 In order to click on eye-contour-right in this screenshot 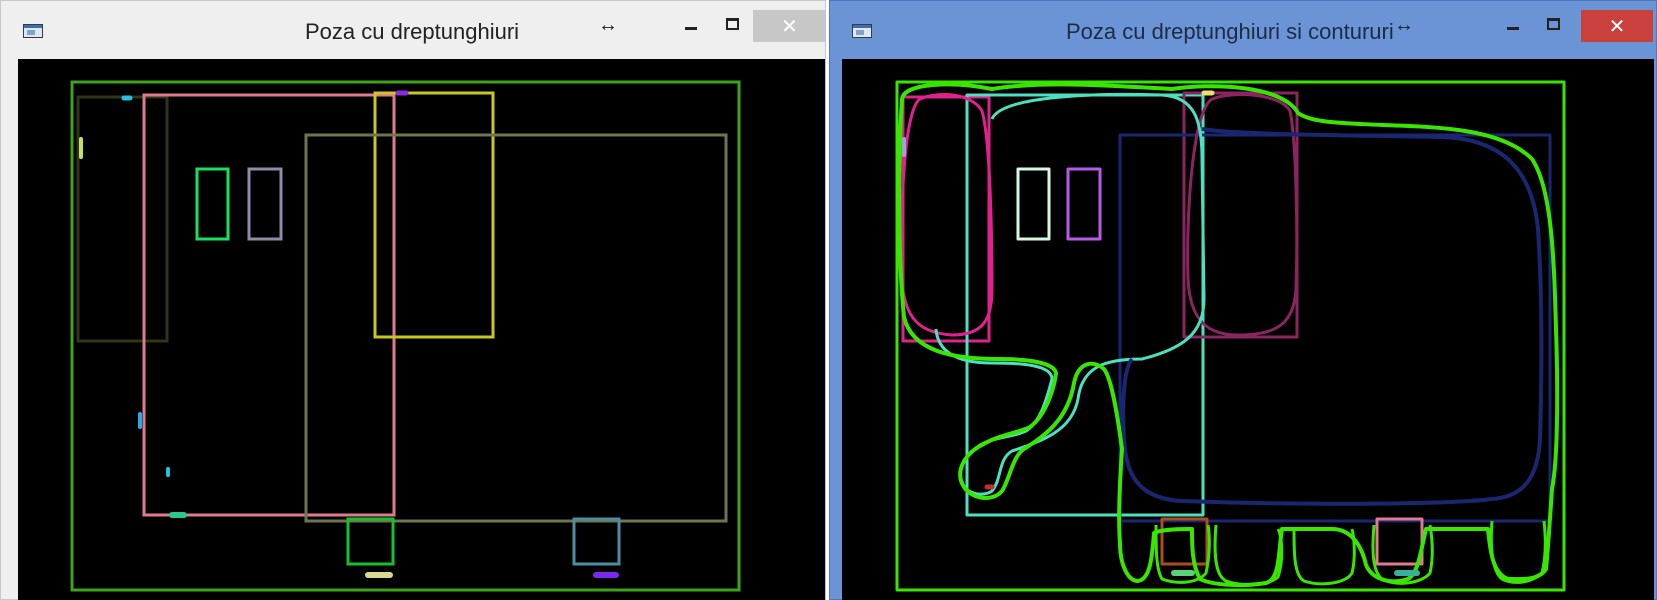, I will do `click(1084, 204)`.